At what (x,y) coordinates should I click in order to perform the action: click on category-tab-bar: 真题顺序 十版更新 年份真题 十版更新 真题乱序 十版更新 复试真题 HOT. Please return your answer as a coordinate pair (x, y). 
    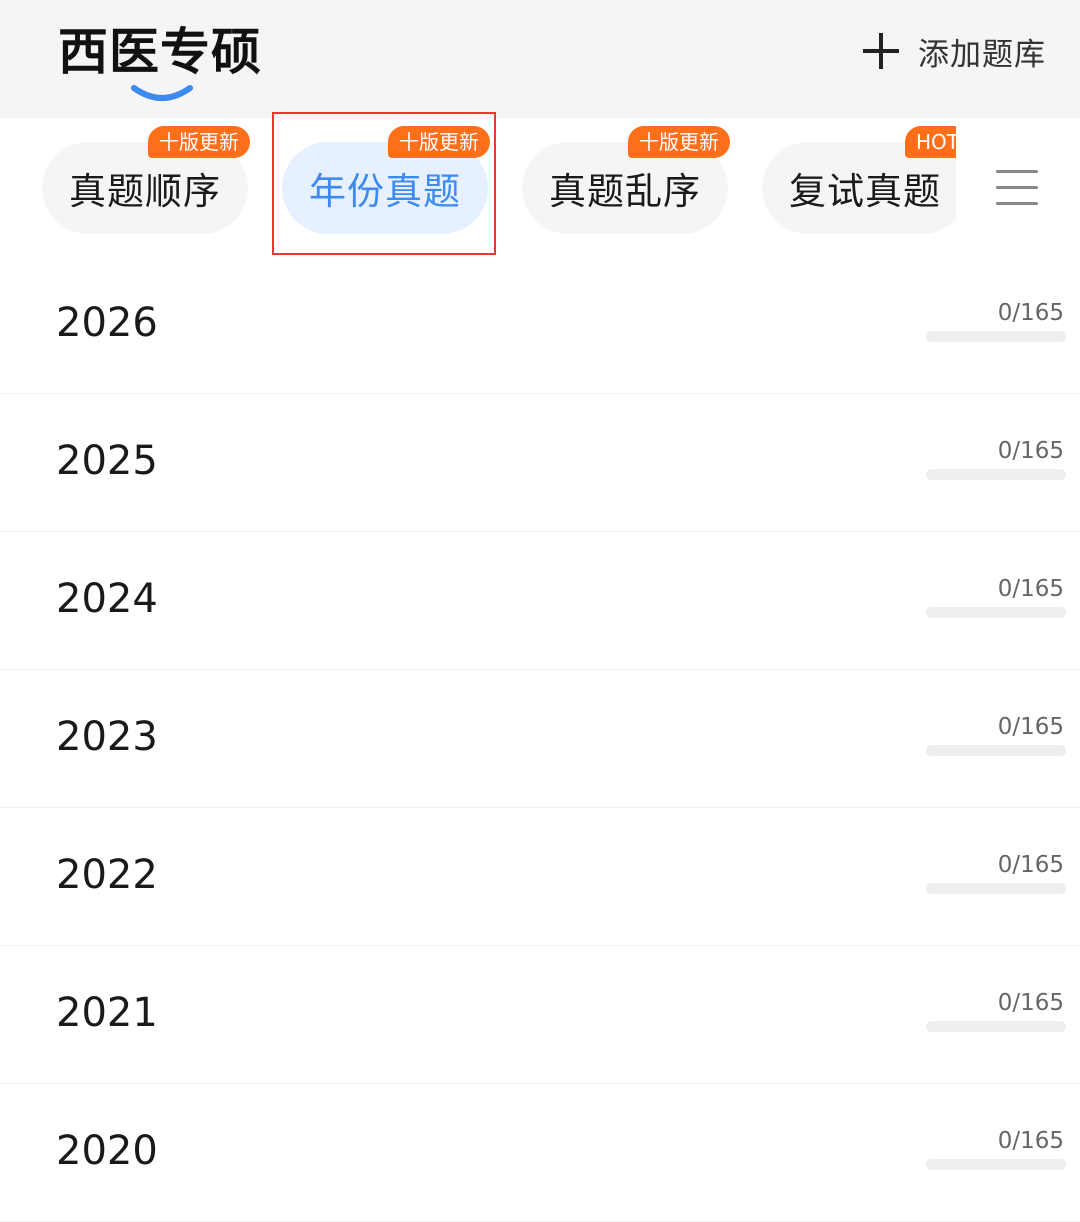
    Looking at the image, I should click on (540, 192).